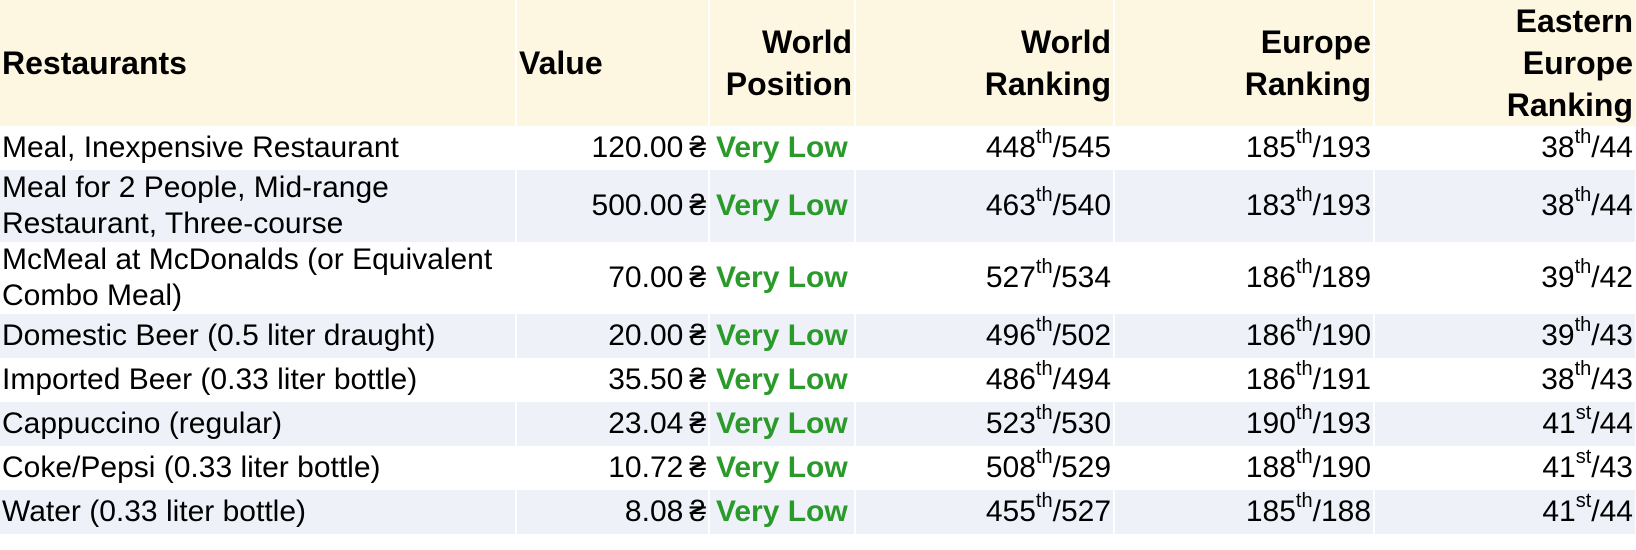 The height and width of the screenshot is (550, 1636). I want to click on world-ranking-total: /534, so click(1081, 277).